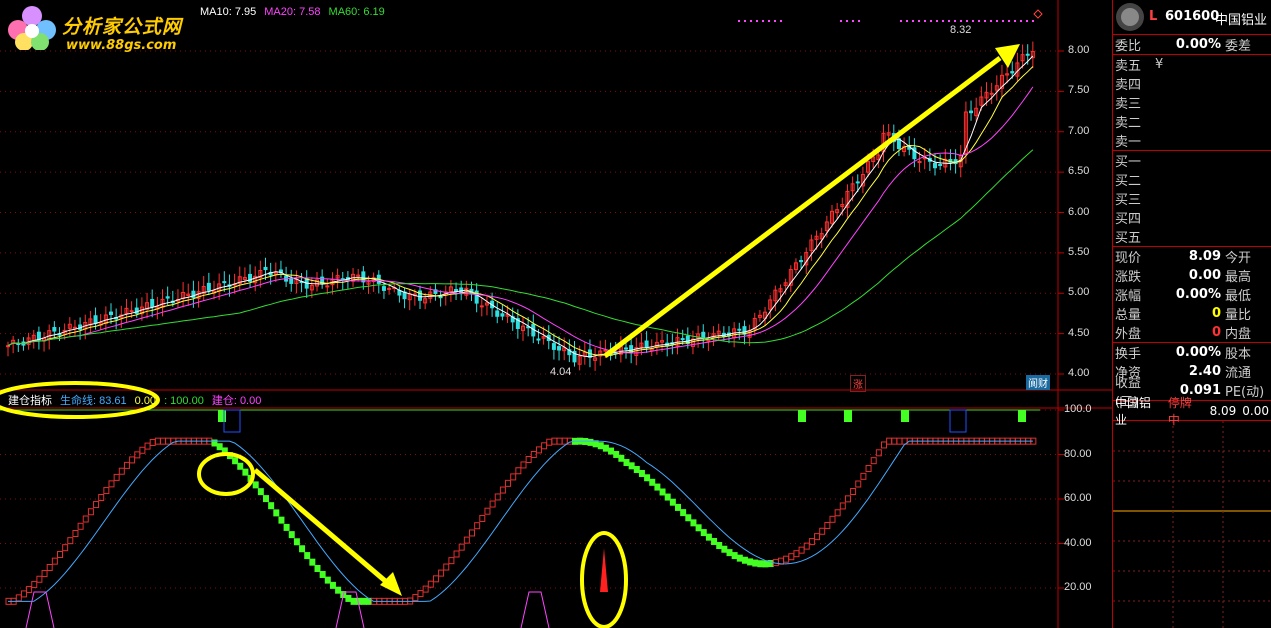 This screenshot has width=1271, height=628. Describe the element at coordinates (1128, 258) in the screenshot. I see `stat-primary-label: 现价` at that location.